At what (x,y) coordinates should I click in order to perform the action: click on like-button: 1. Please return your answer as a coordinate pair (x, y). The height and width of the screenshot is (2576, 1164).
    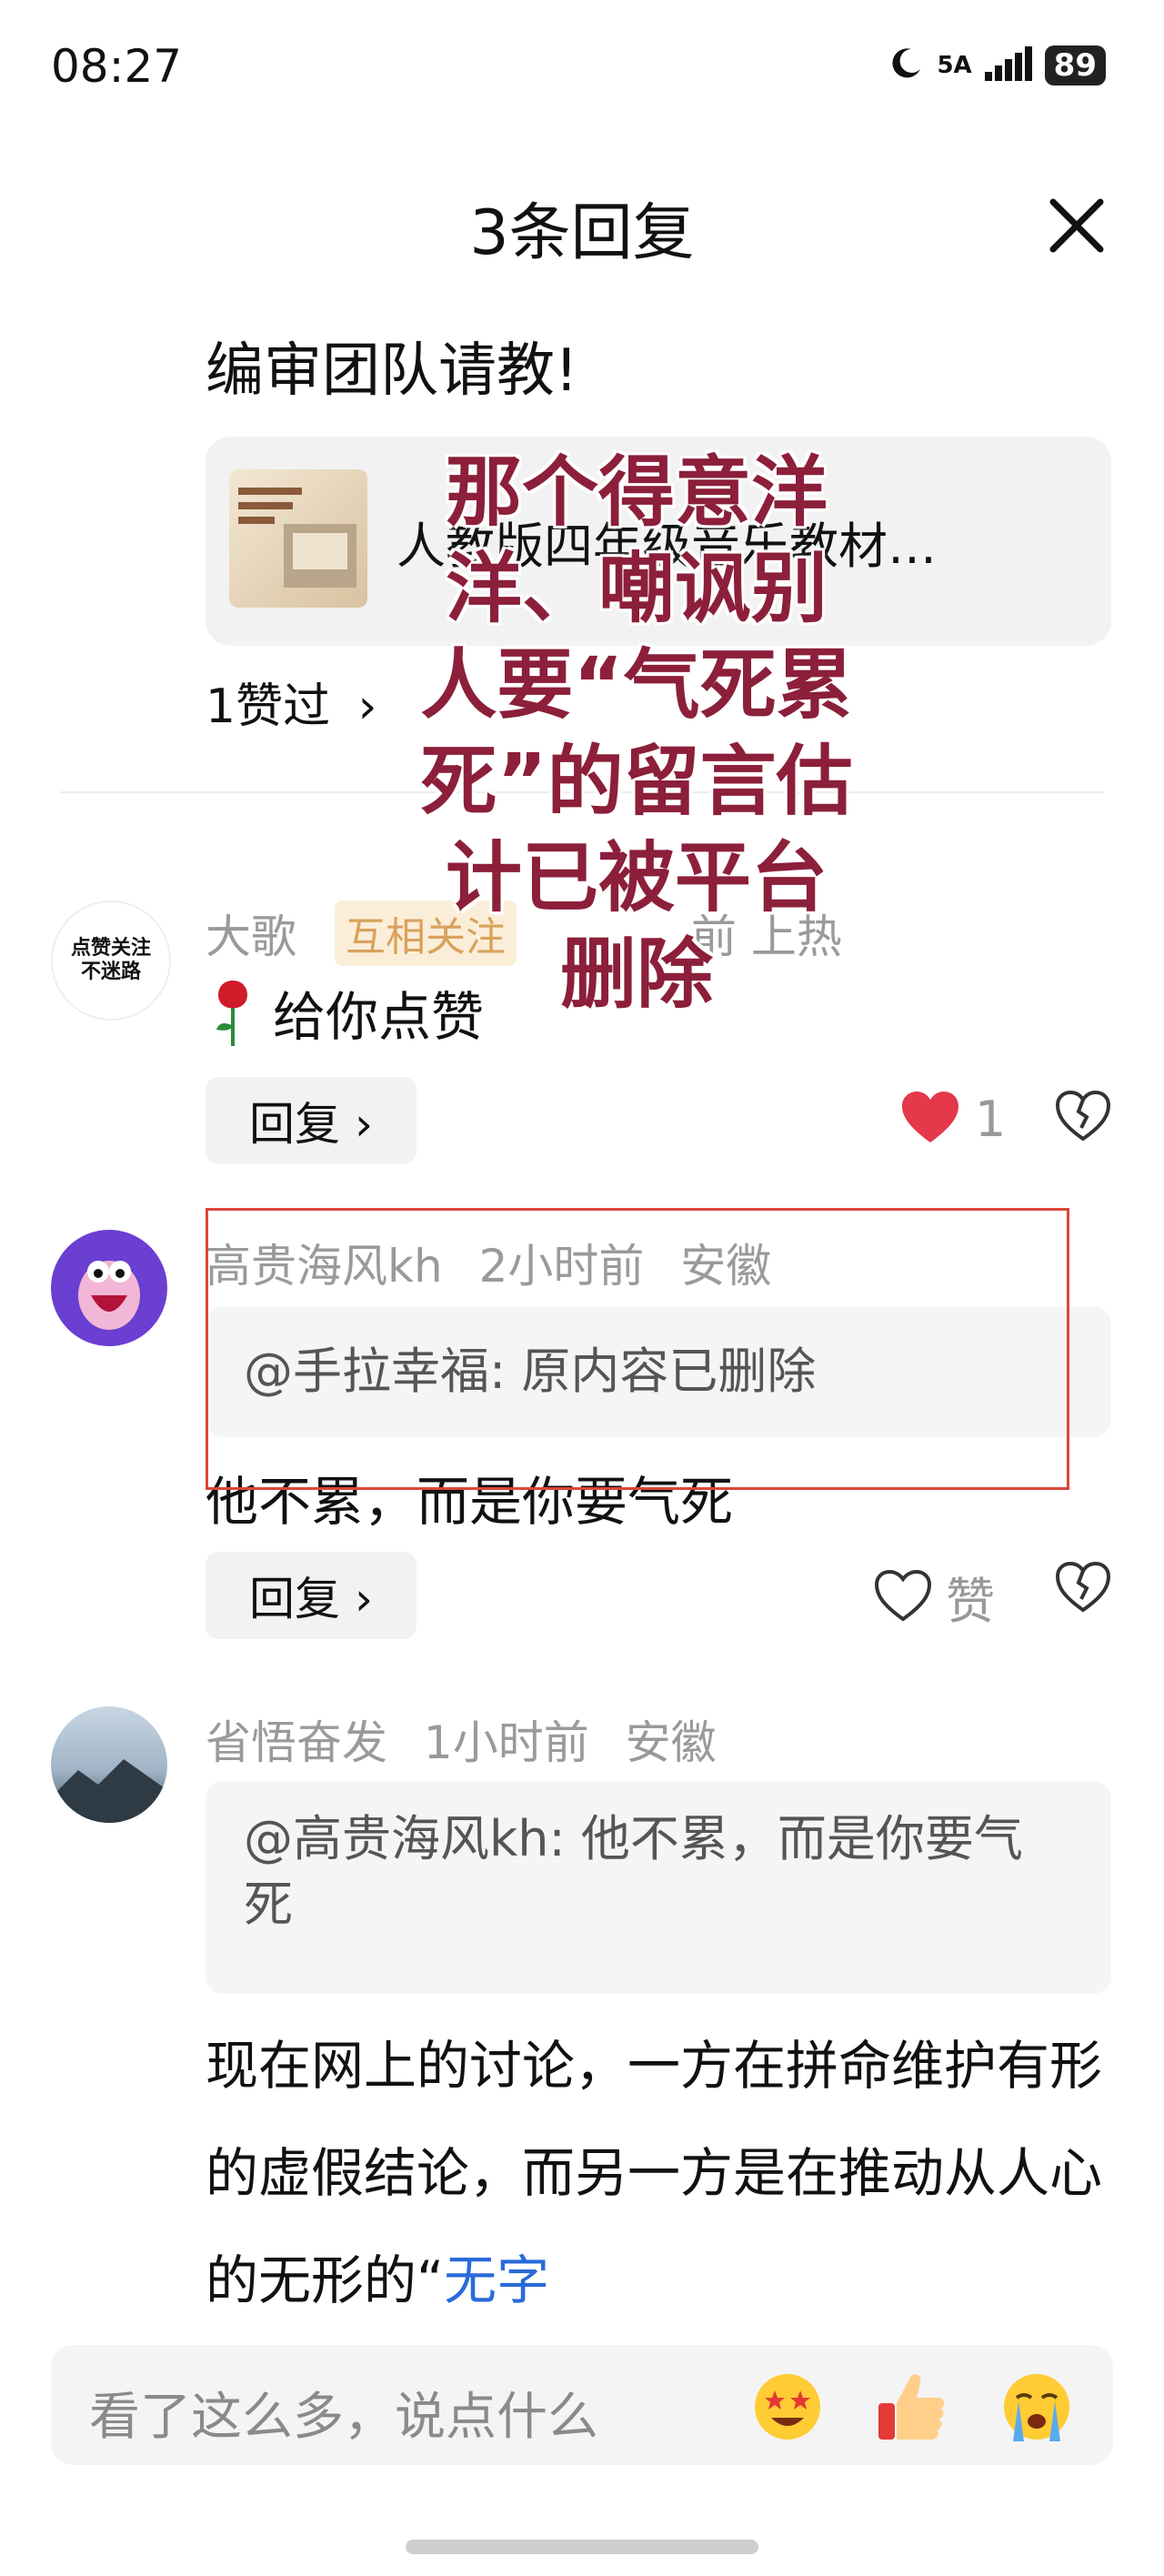
    Looking at the image, I should click on (953, 1119).